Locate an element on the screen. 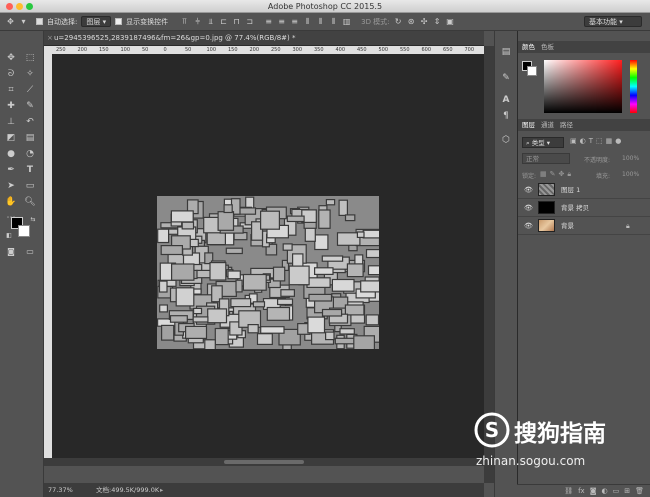  tab-swatches: 色板 is located at coordinates (547, 47).